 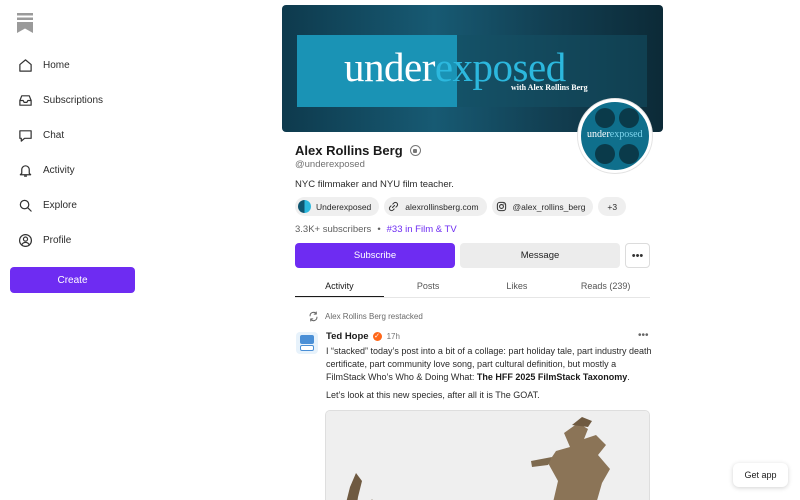 I want to click on link-icon, so click(x=393, y=206).